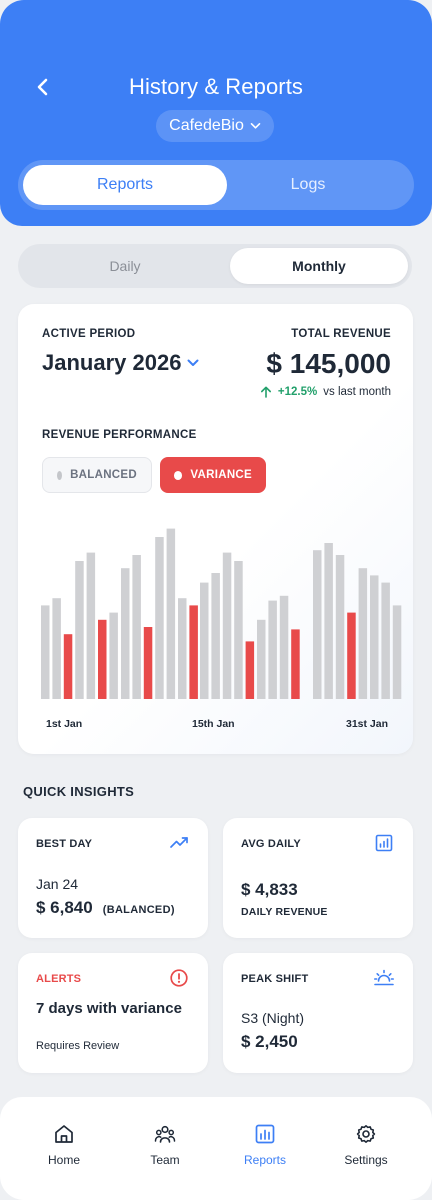  What do you see at coordinates (64, 724) in the screenshot?
I see `x-tick-label: 1st Jan` at bounding box center [64, 724].